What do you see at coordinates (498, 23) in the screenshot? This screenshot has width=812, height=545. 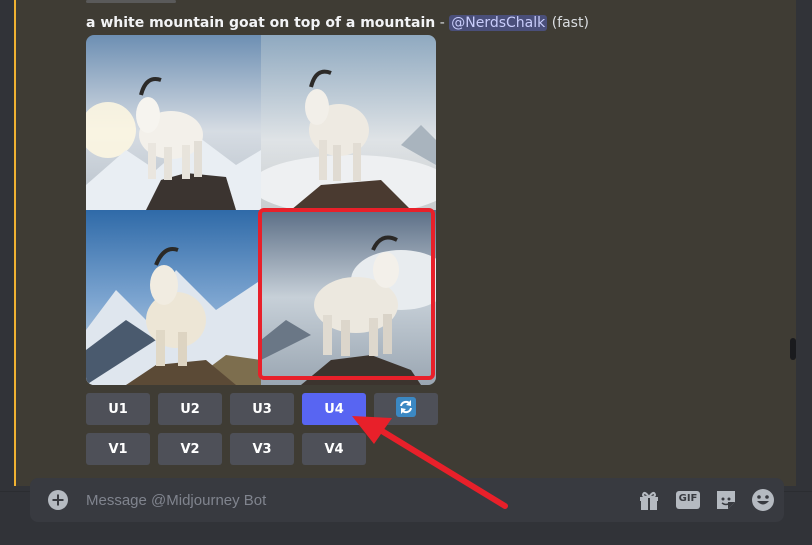 I see `user-mention: @NerdsChalk` at bounding box center [498, 23].